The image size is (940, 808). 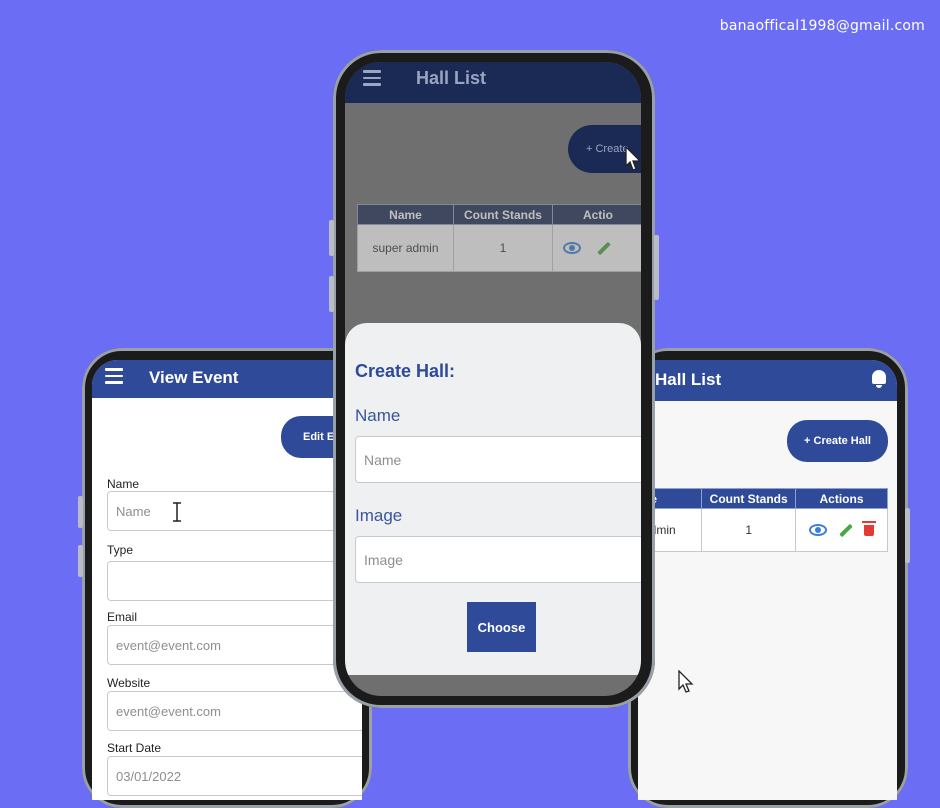 I want to click on start-date-field: 03/01/2022, so click(x=234, y=776).